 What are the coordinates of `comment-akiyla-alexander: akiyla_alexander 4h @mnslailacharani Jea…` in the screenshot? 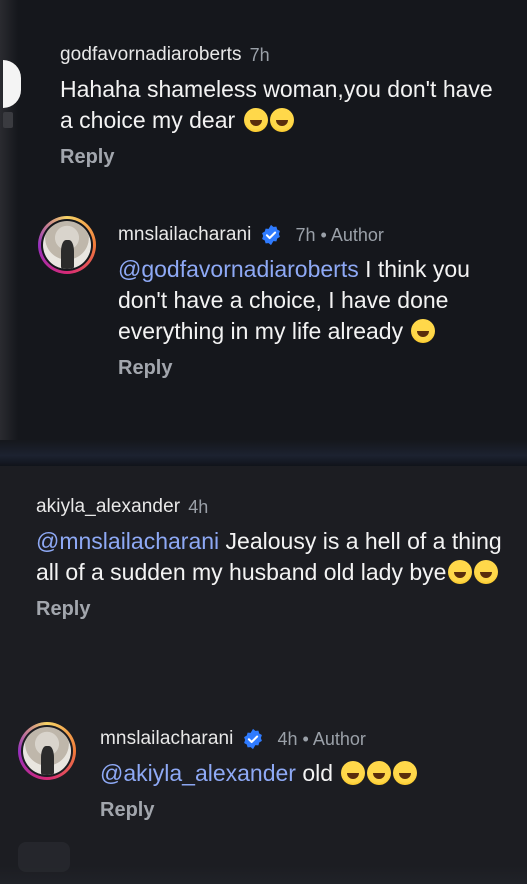 It's located at (276, 558).